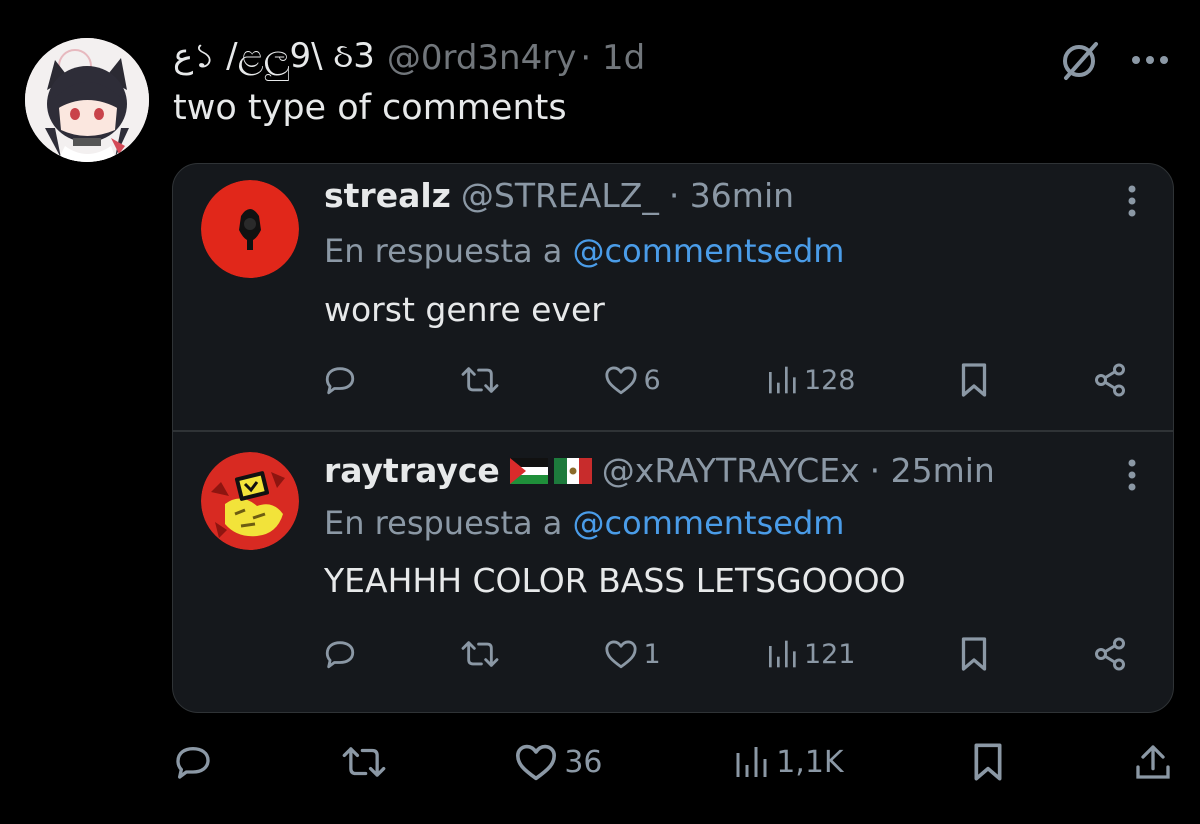  Describe the element at coordinates (725, 654) in the screenshot. I see `comment-action-bar: 1 121` at that location.